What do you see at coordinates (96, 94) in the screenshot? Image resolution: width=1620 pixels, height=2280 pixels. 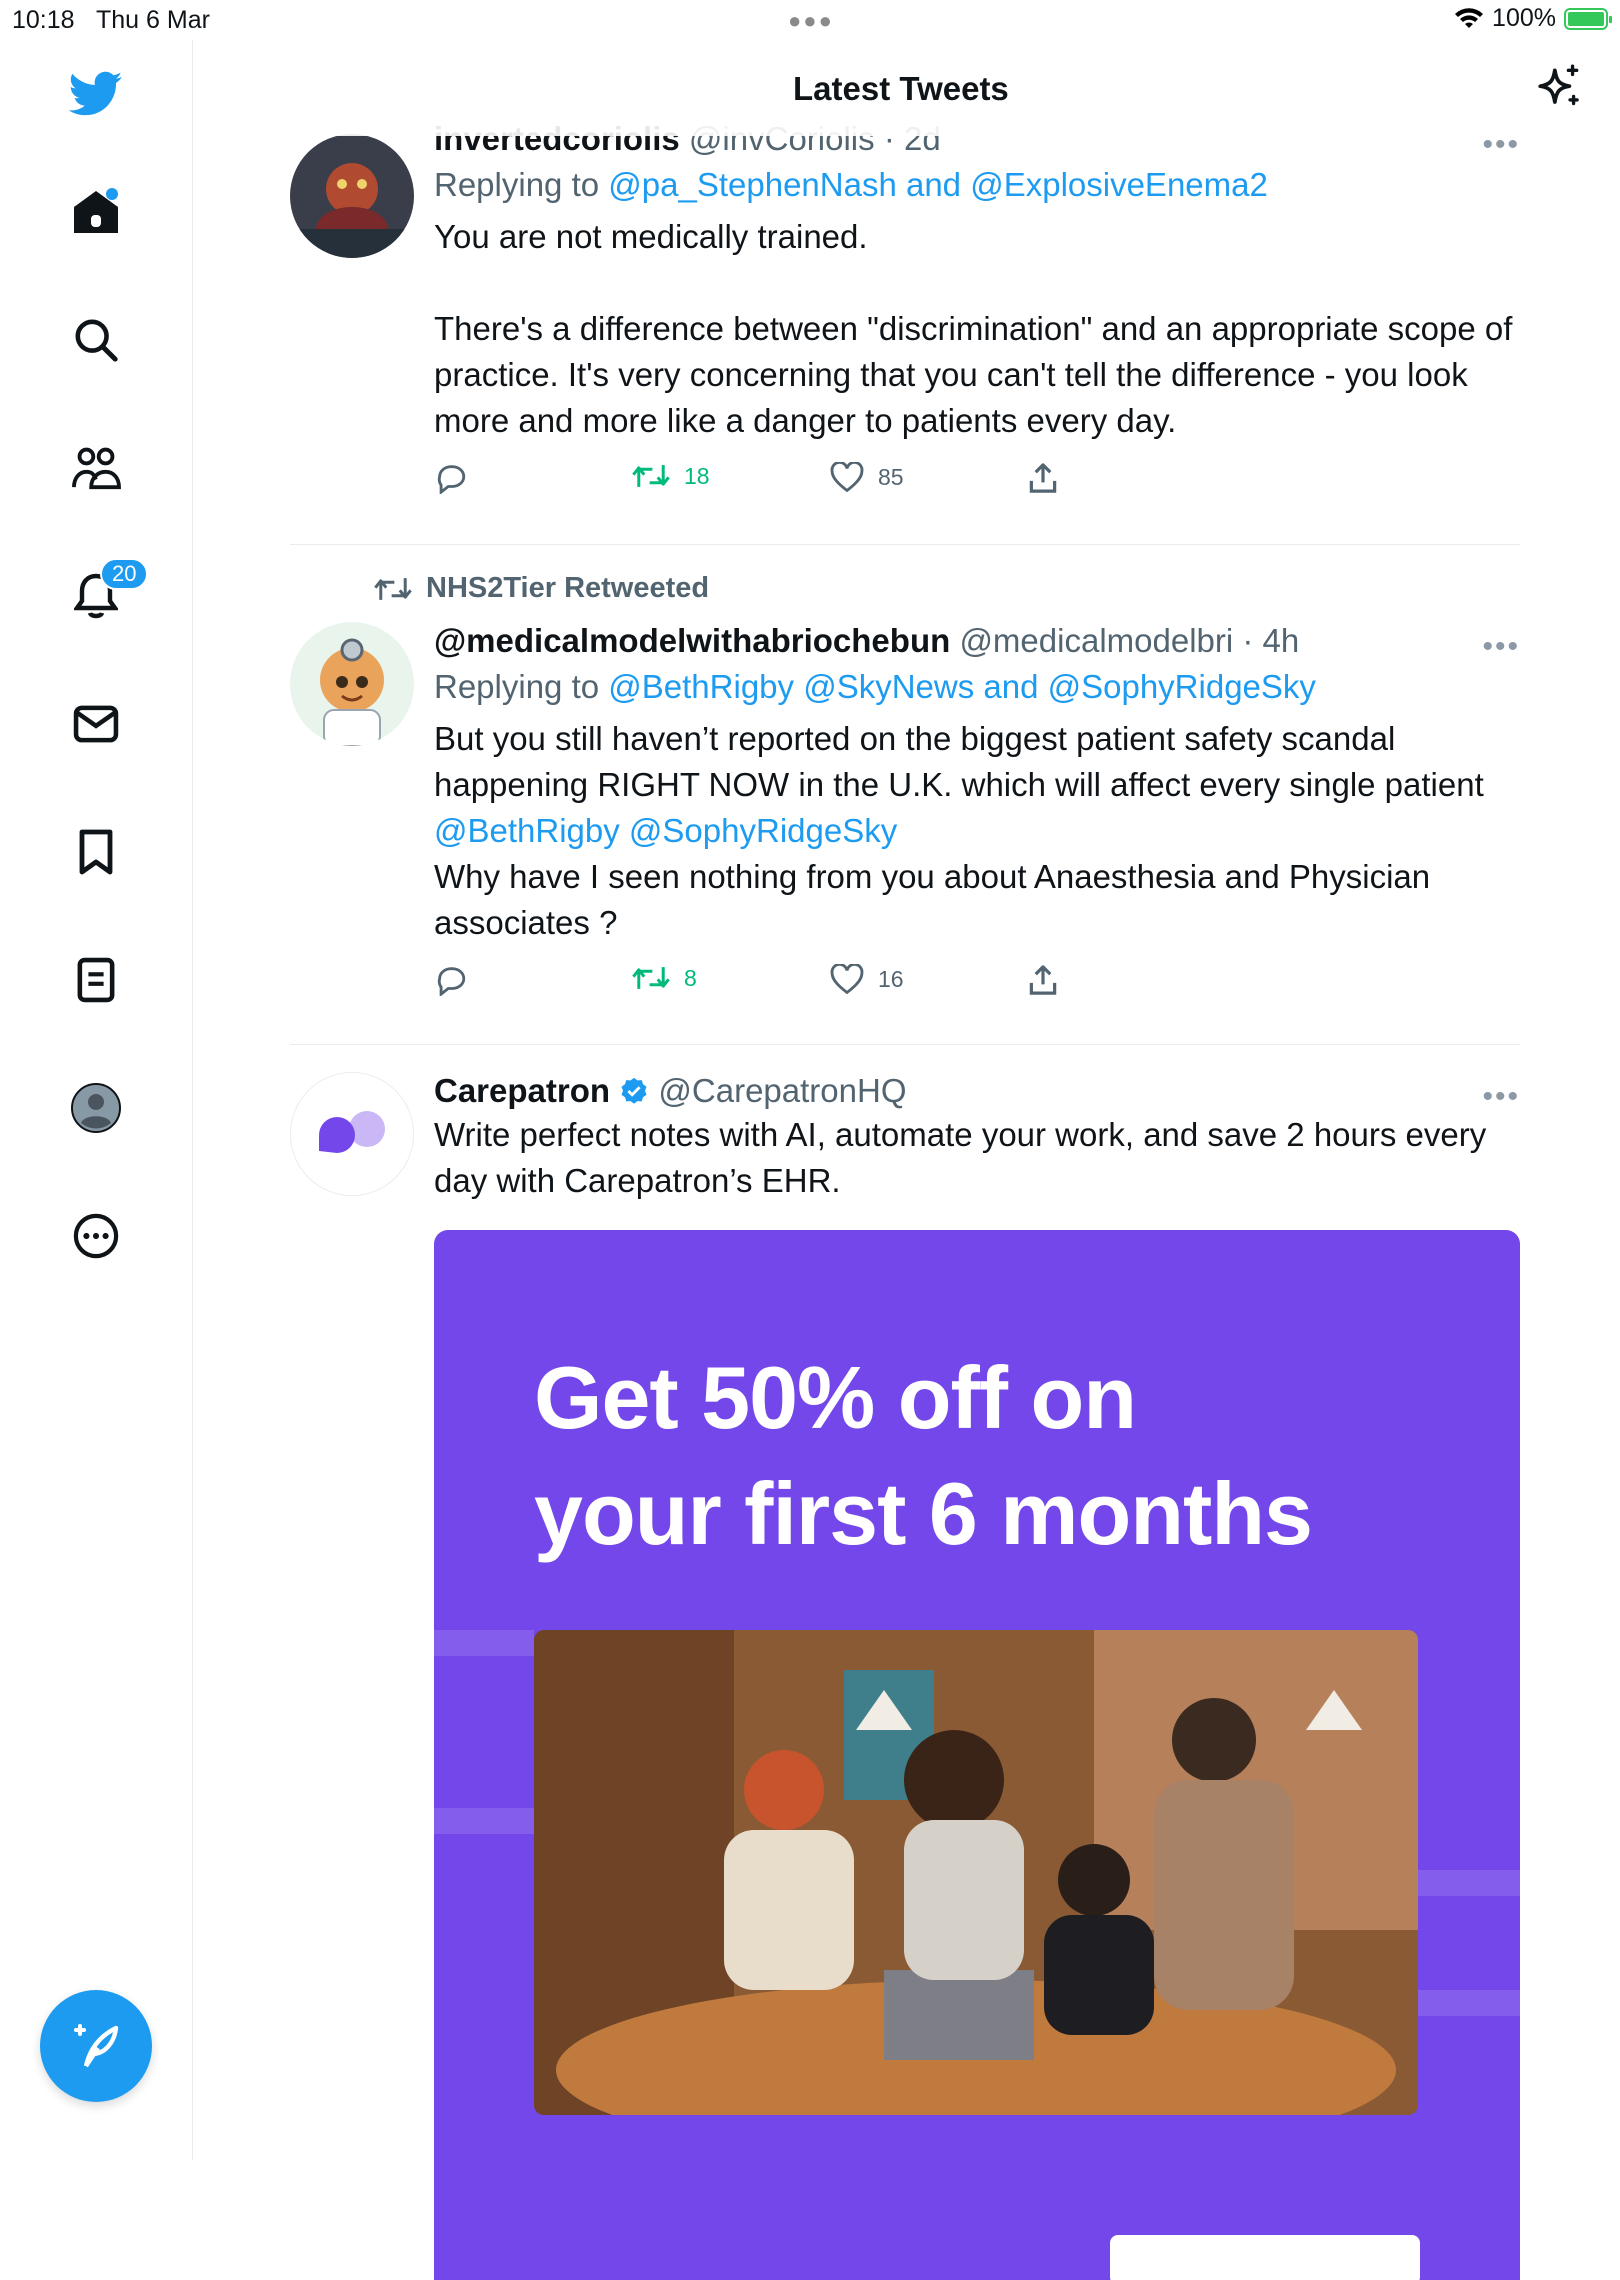 I see `twitter-logo-icon` at bounding box center [96, 94].